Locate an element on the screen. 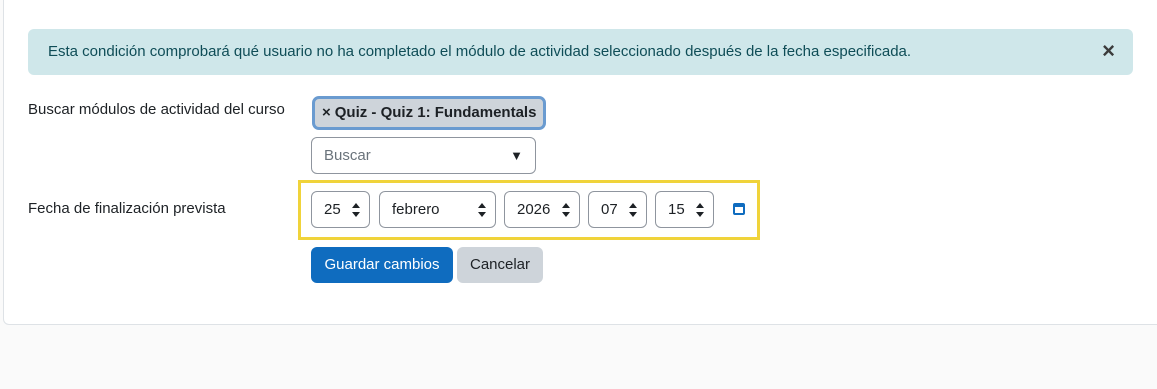  day-select: 25 is located at coordinates (340, 209).